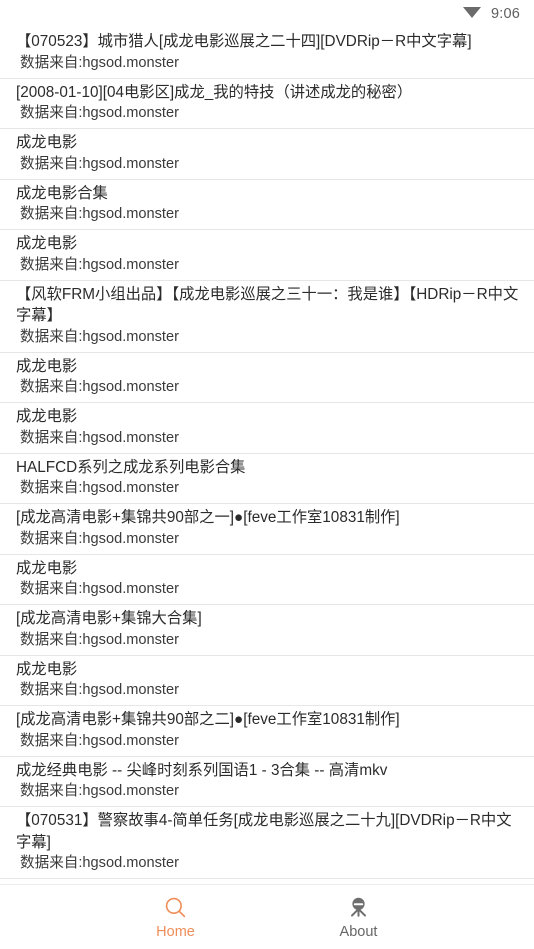  Describe the element at coordinates (42, 917) in the screenshot. I see `nav-left-spacer` at that location.